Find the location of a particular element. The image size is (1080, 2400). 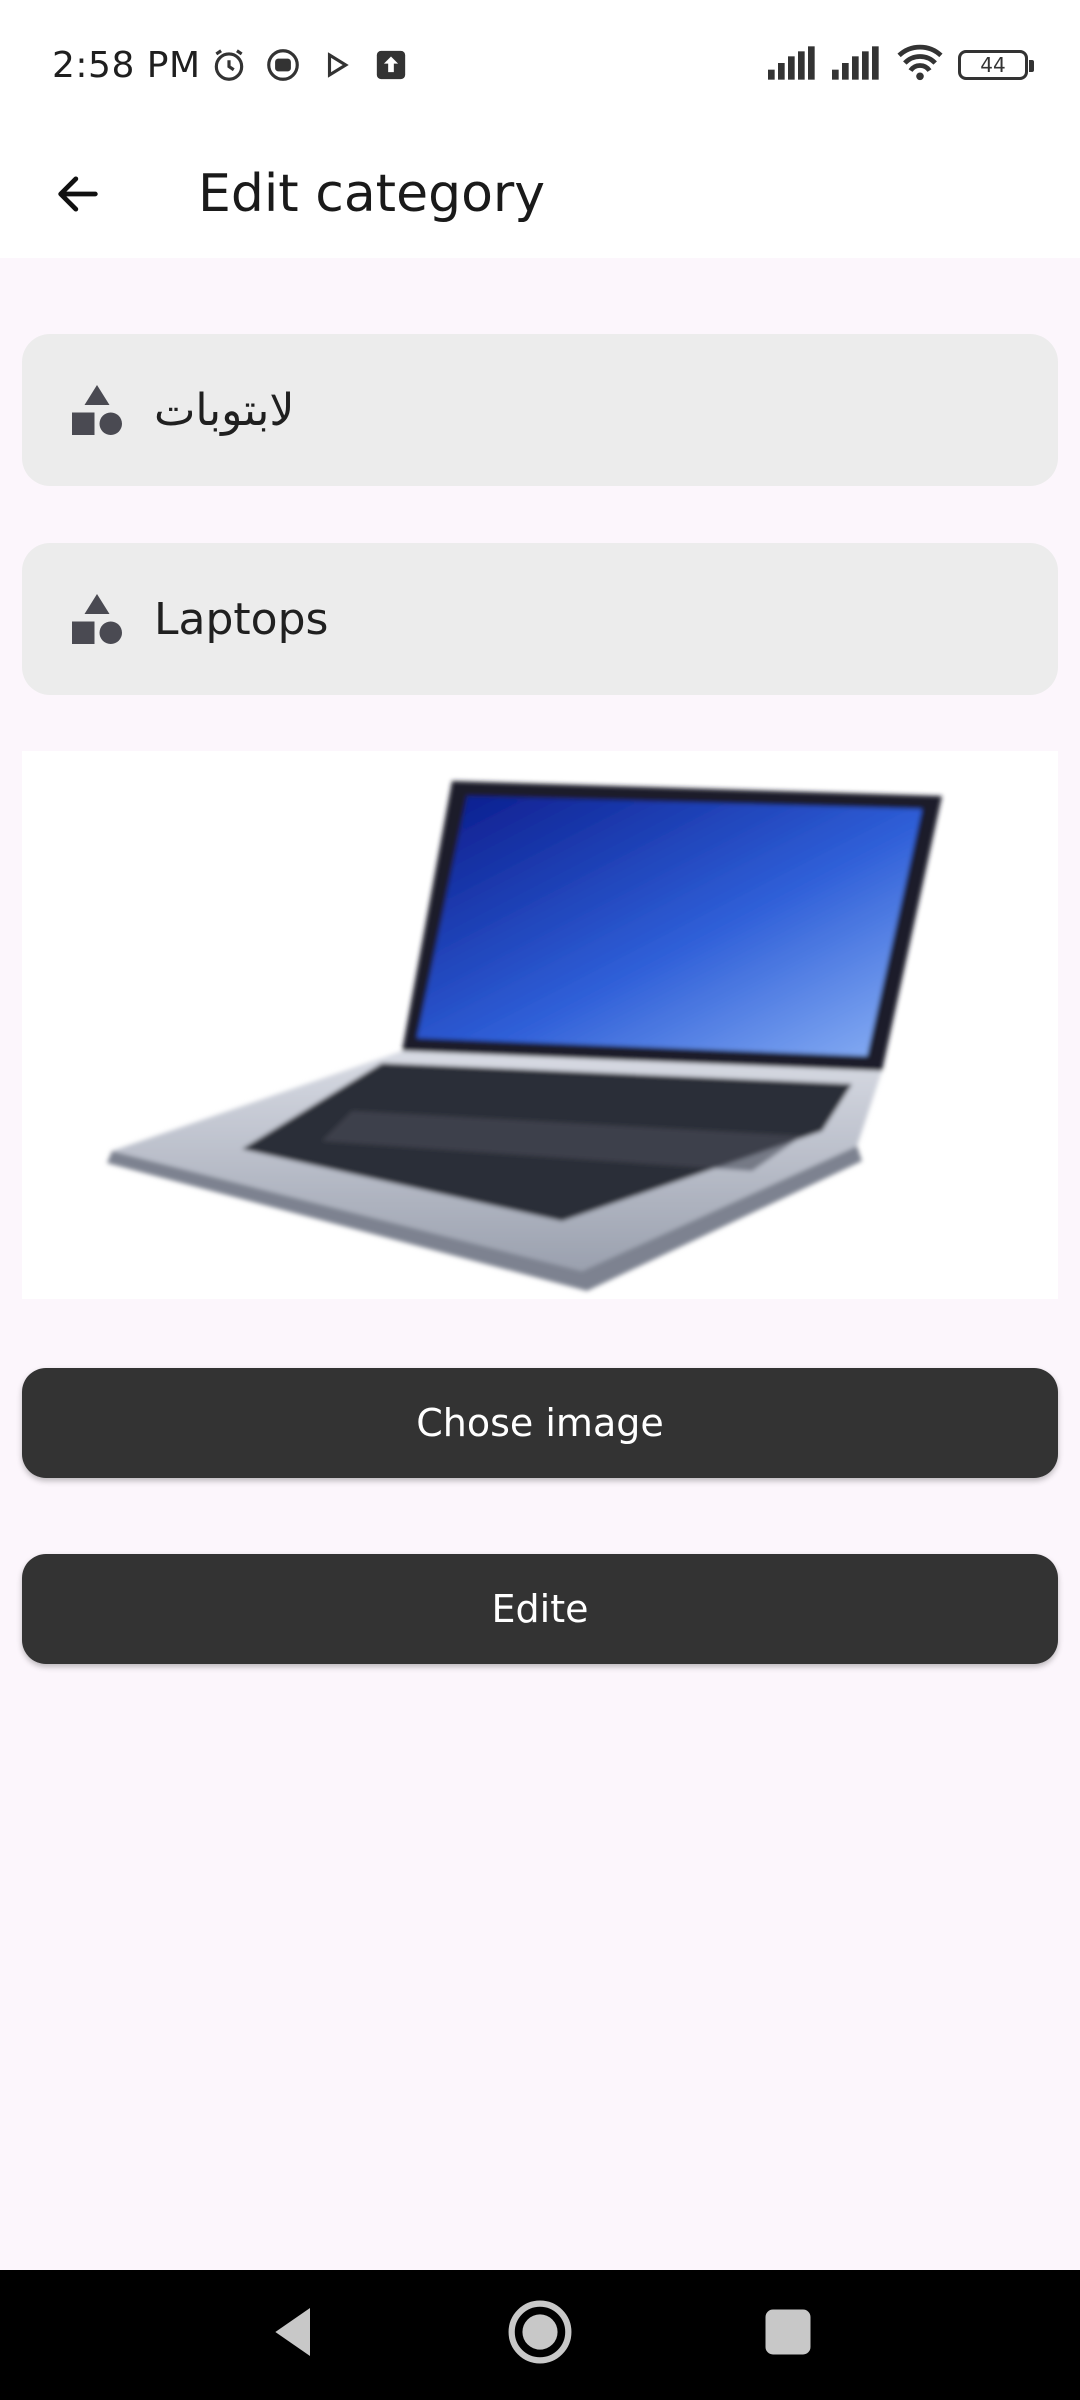

category-name-ar-field is located at coordinates (540, 410).